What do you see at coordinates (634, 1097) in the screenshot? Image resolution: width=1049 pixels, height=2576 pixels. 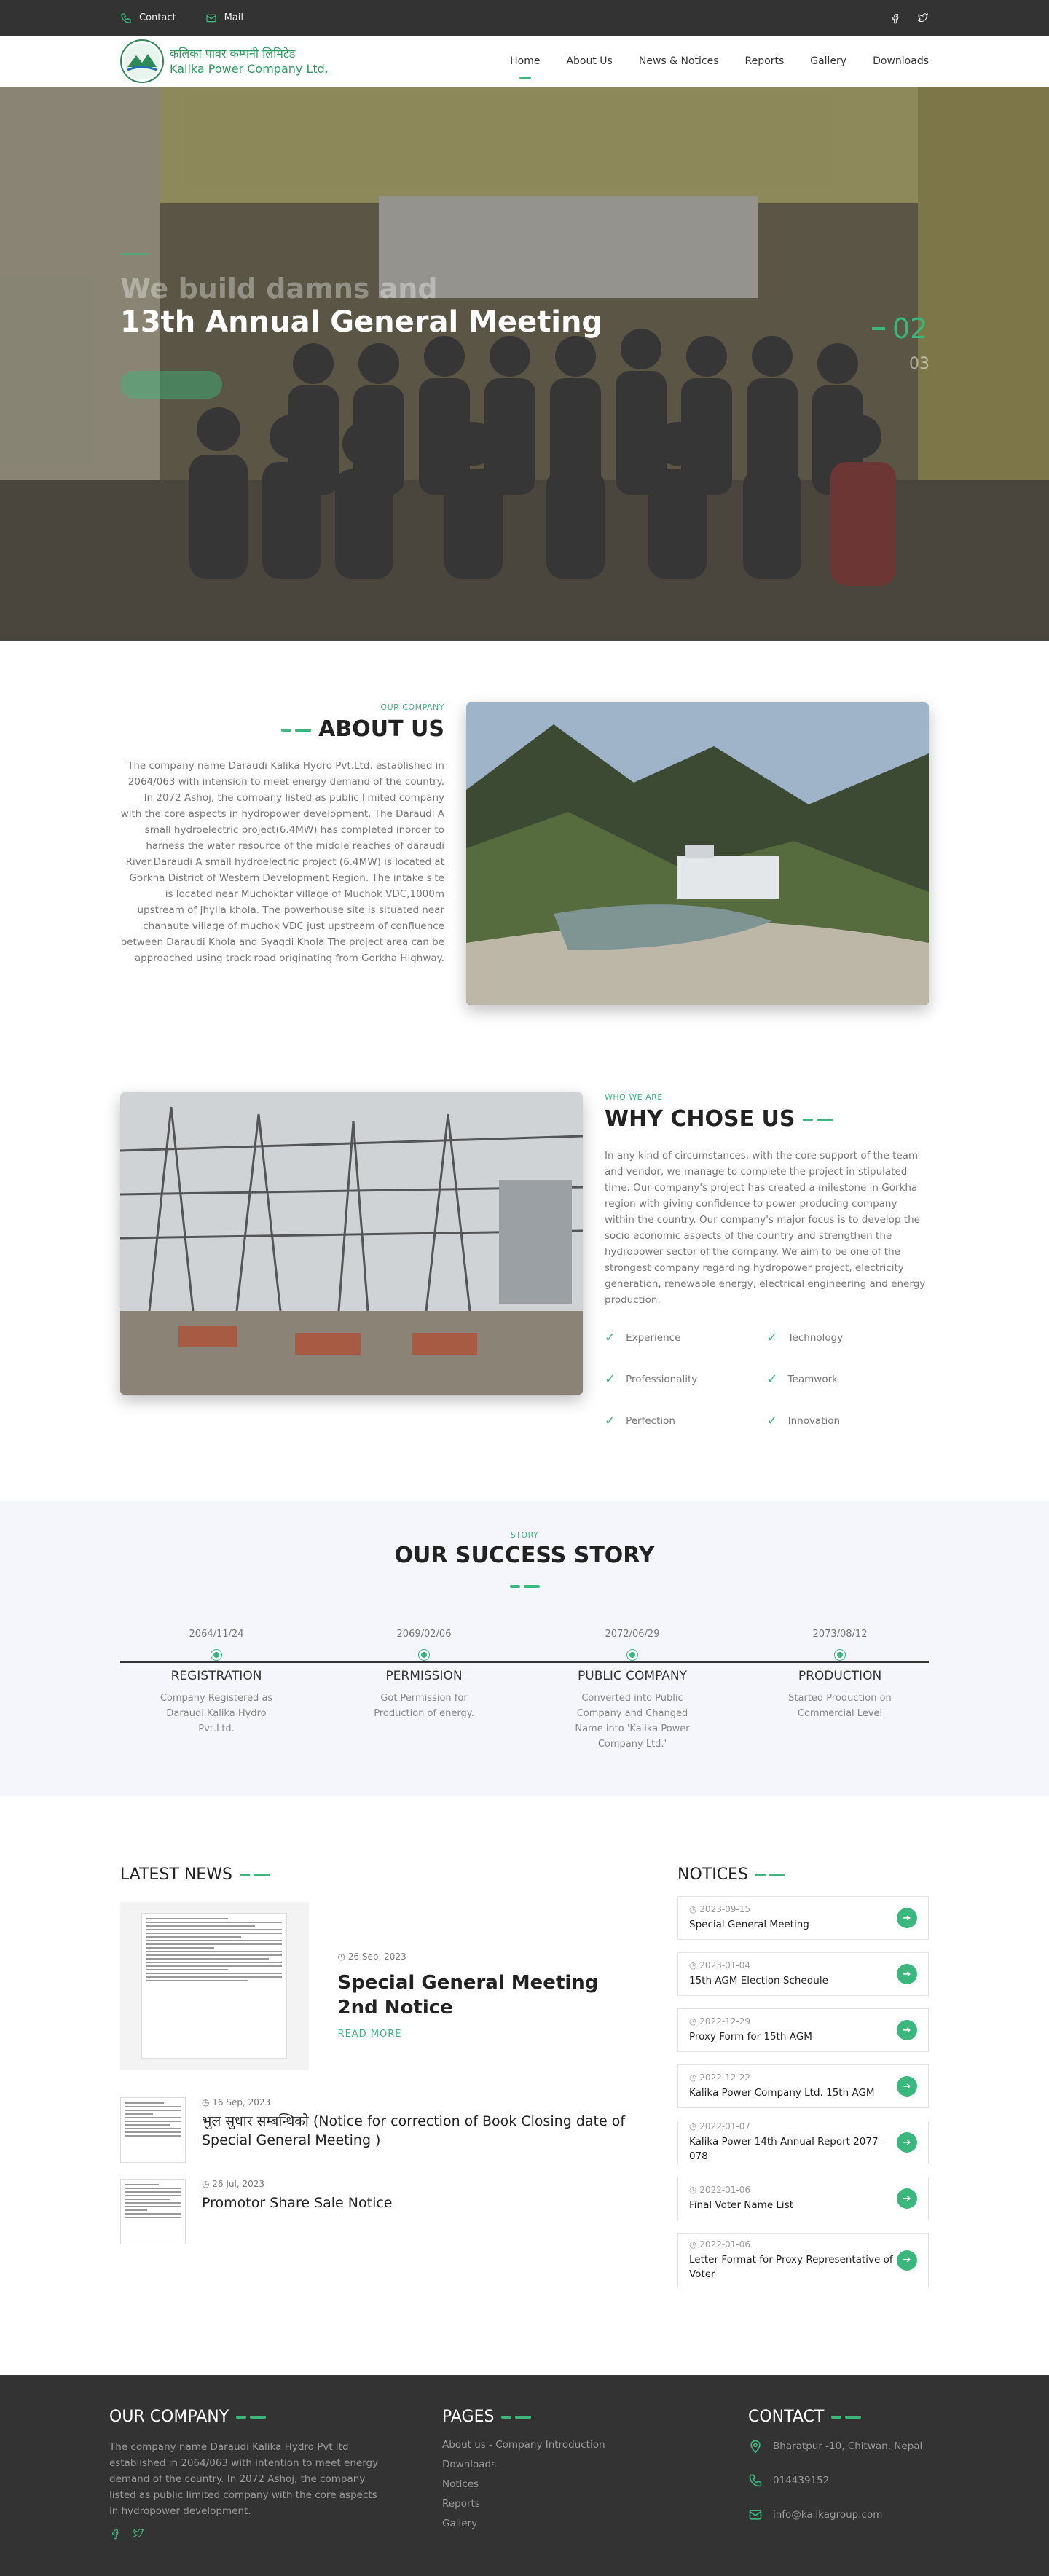 I see `why-eyebrow: WHO WE ARE` at bounding box center [634, 1097].